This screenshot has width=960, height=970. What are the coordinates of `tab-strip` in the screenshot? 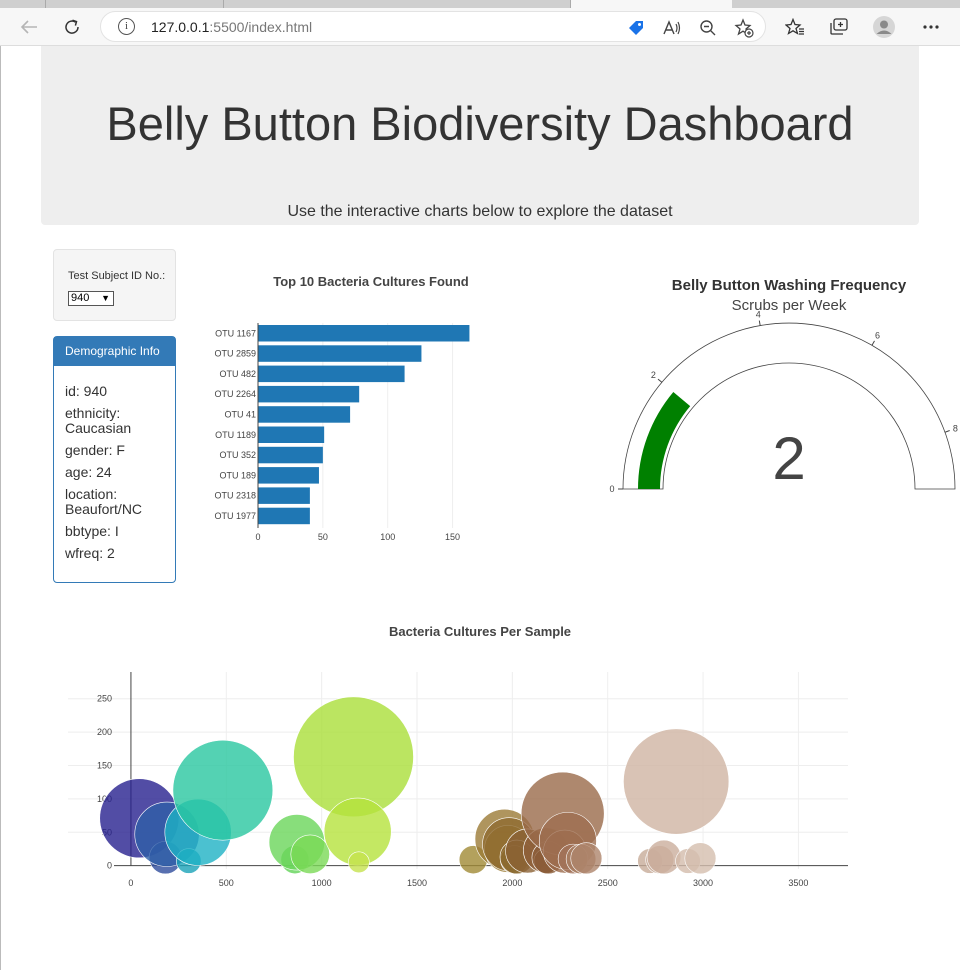 It's located at (480, 4).